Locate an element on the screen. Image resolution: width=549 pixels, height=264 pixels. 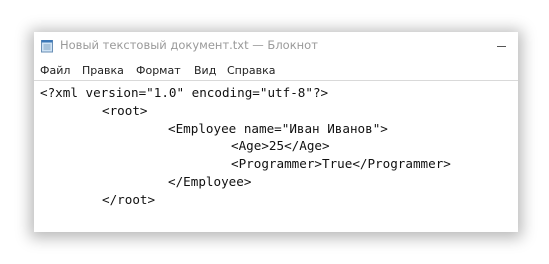
menu-edit: Правка is located at coordinates (103, 70).